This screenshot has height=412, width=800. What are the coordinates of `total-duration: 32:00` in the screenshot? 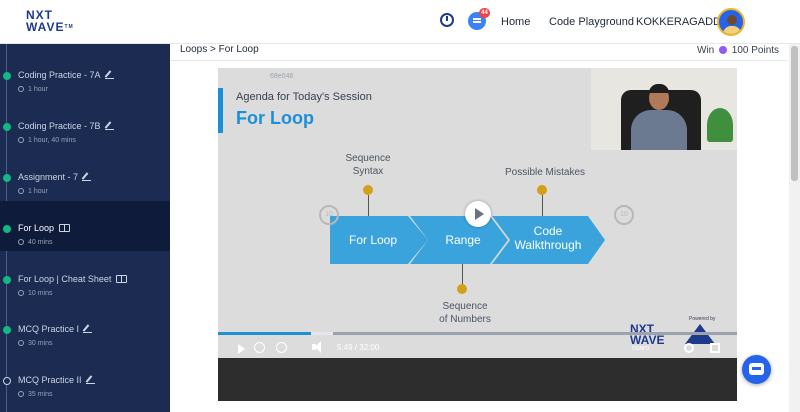 It's located at (369, 347).